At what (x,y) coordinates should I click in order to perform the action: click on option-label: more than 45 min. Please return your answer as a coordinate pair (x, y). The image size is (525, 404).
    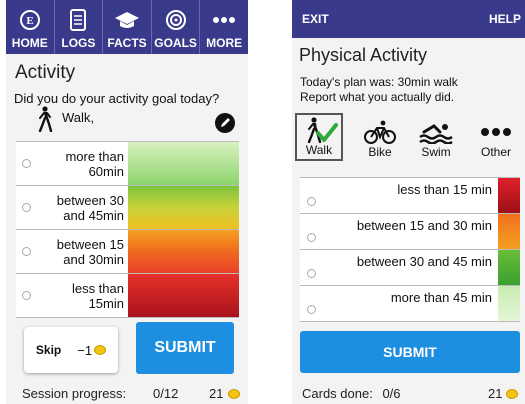
    Looking at the image, I should click on (441, 297).